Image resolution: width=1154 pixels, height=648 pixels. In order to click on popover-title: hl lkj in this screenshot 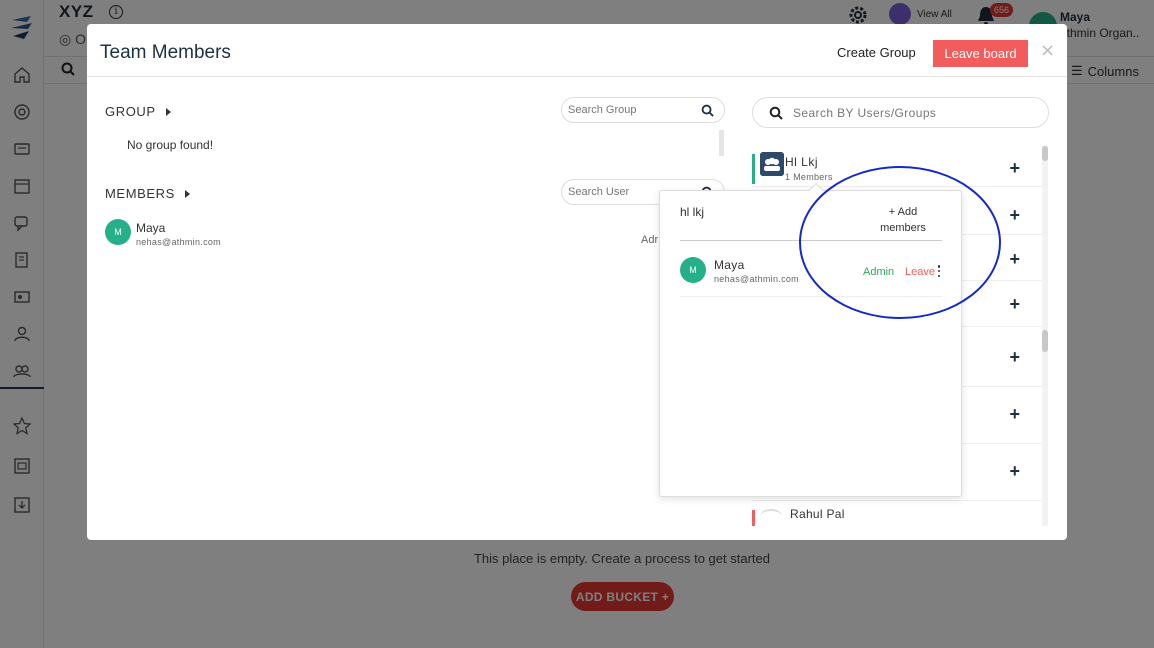, I will do `click(692, 212)`.